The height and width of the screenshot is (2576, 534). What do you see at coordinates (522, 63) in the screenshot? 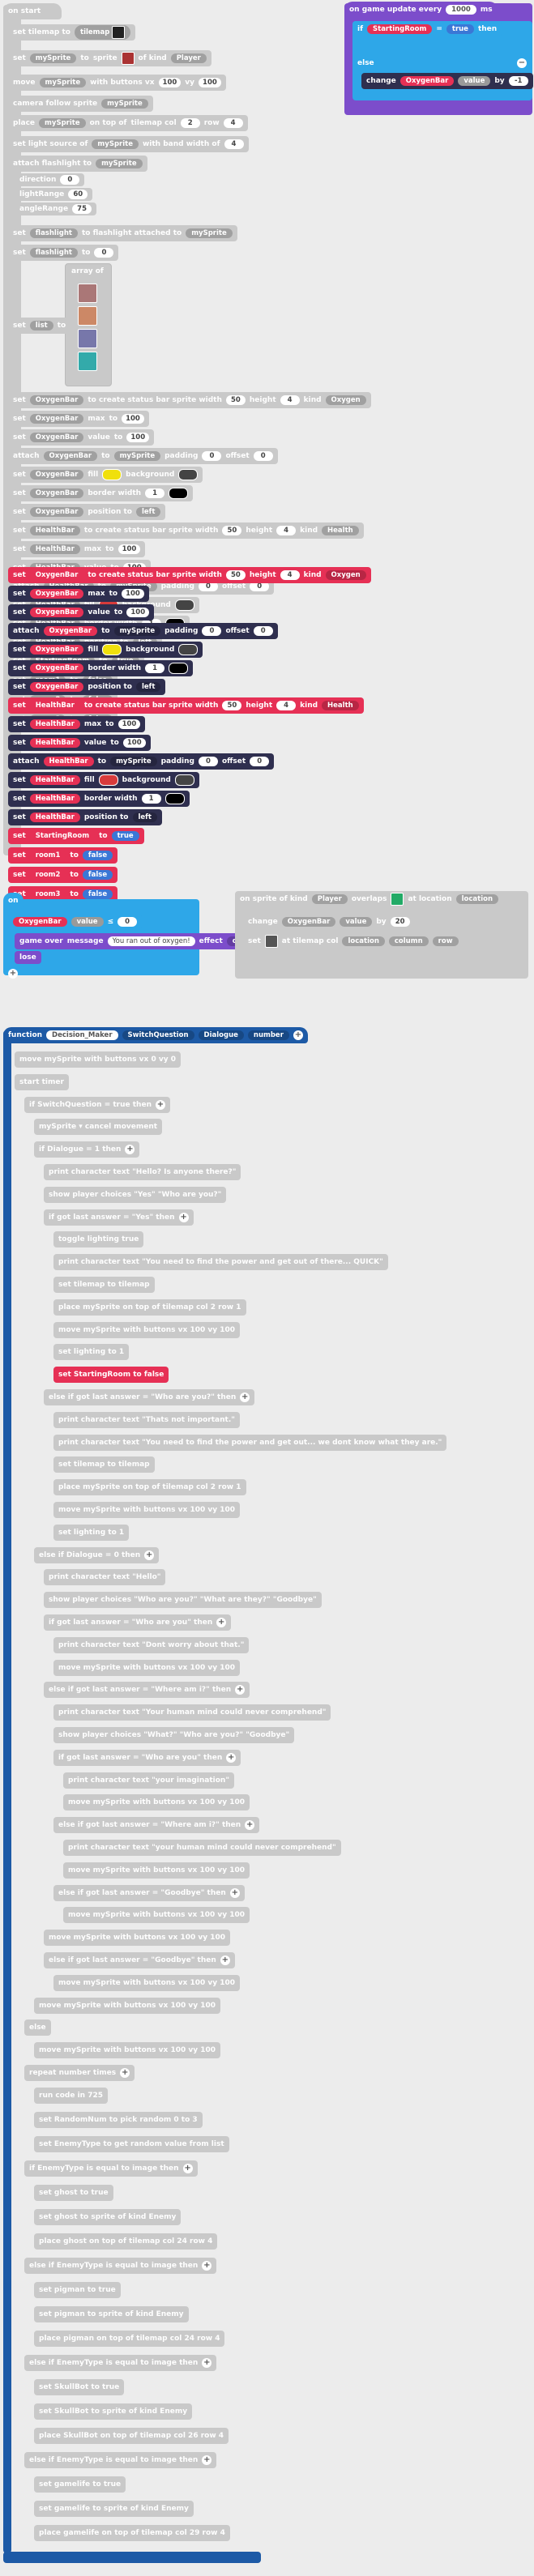
I see `add-else-button: −` at bounding box center [522, 63].